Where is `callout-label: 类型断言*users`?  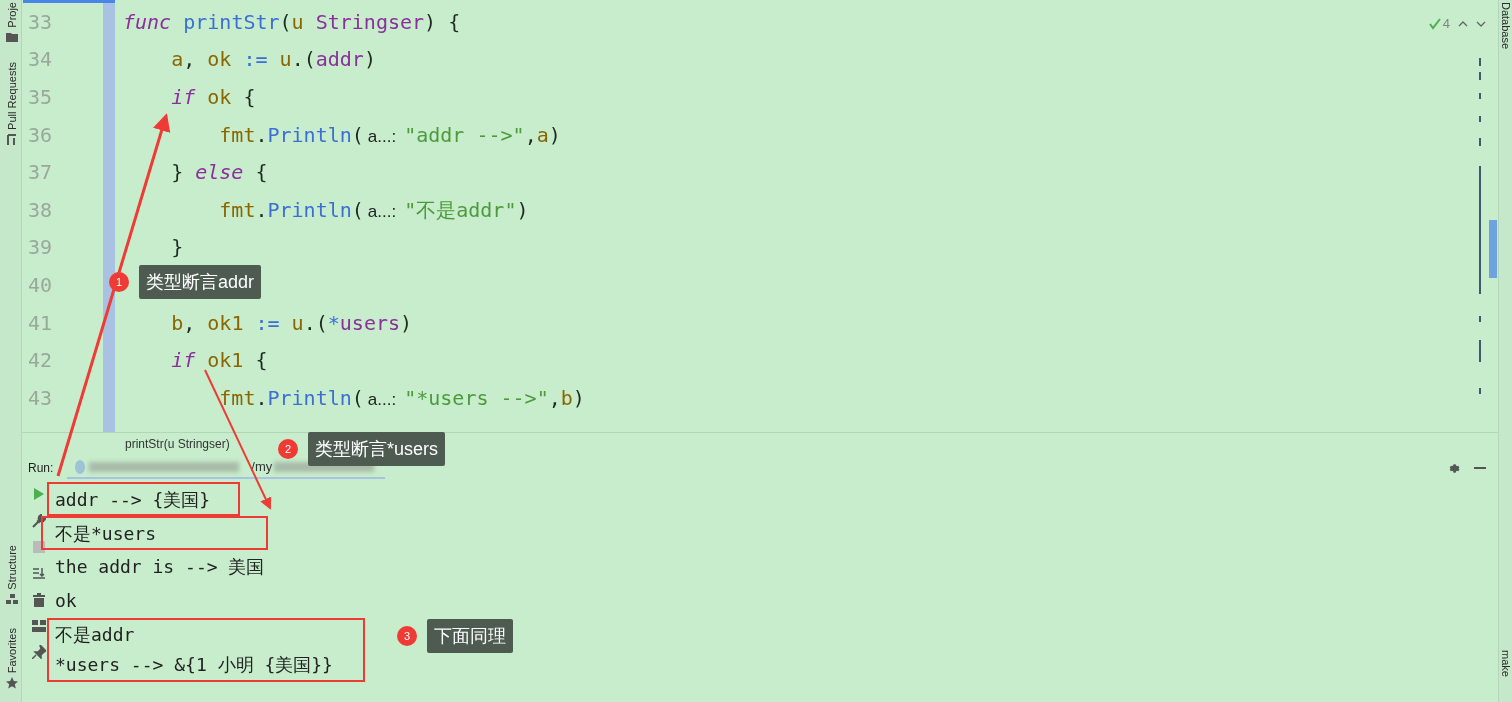 callout-label: 类型断言*users is located at coordinates (377, 449).